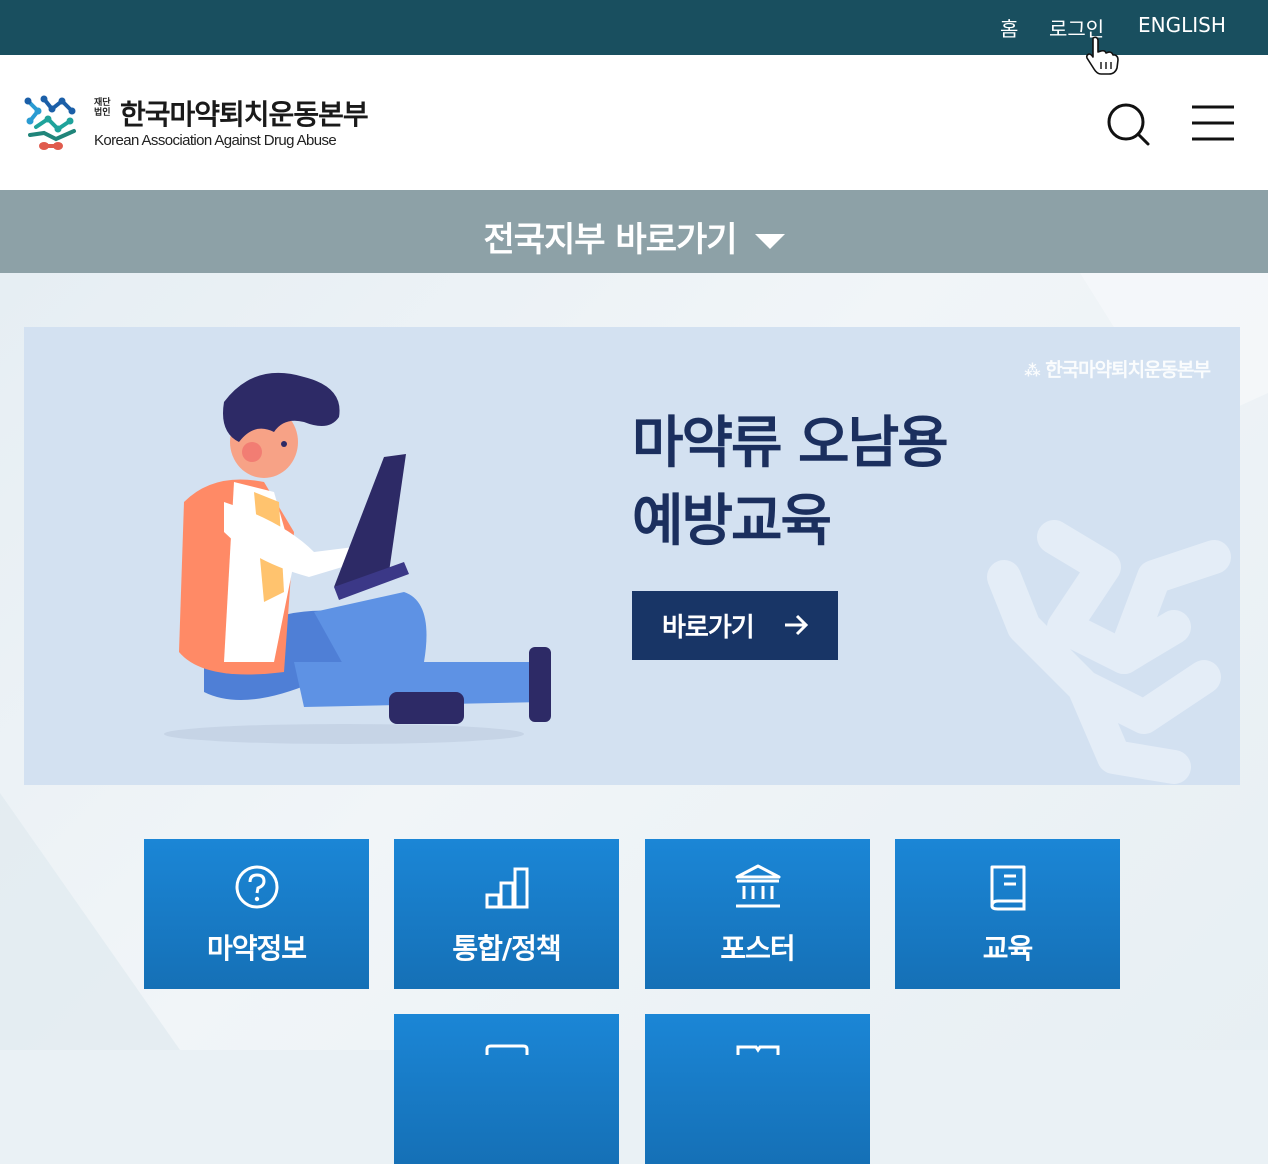  I want to click on caret-down-icon, so click(769, 241).